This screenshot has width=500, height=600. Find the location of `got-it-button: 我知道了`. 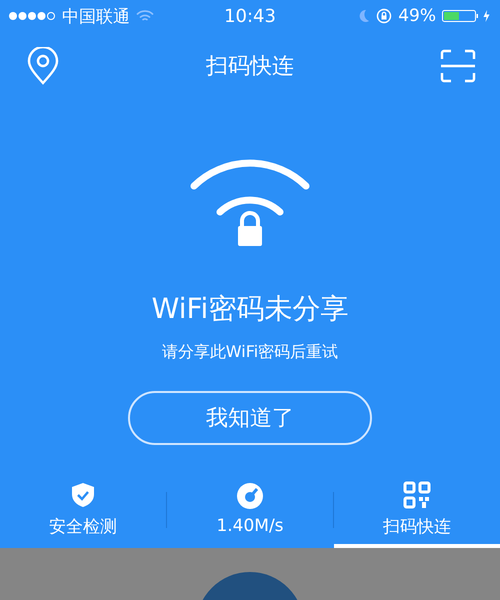

got-it-button: 我知道了 is located at coordinates (250, 418).